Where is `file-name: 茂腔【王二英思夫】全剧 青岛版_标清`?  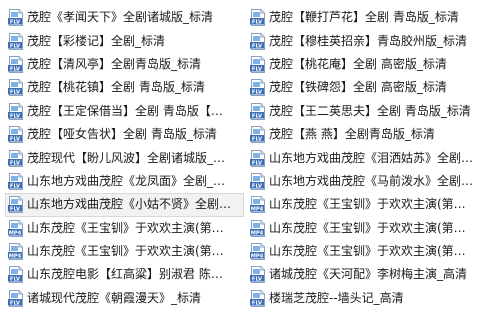
file-name: 茂腔【王二英思夫】全剧 青岛版_标清 is located at coordinates (370, 110).